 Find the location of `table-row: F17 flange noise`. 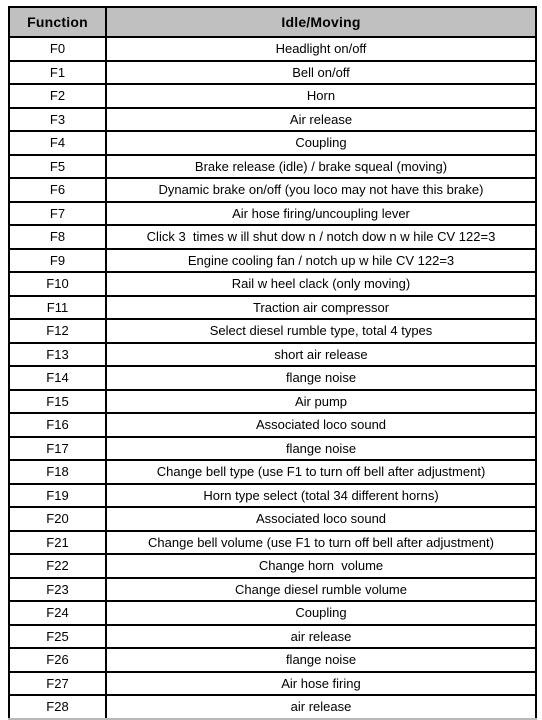

table-row: F17 flange noise is located at coordinates (272, 448).